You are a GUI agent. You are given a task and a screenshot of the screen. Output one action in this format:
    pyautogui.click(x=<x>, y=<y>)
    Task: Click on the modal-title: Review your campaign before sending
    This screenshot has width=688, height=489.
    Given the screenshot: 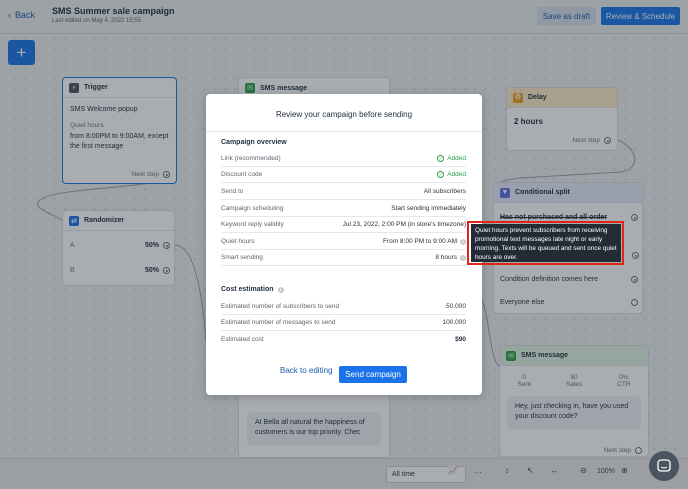 What is the action you would take?
    pyautogui.click(x=344, y=114)
    